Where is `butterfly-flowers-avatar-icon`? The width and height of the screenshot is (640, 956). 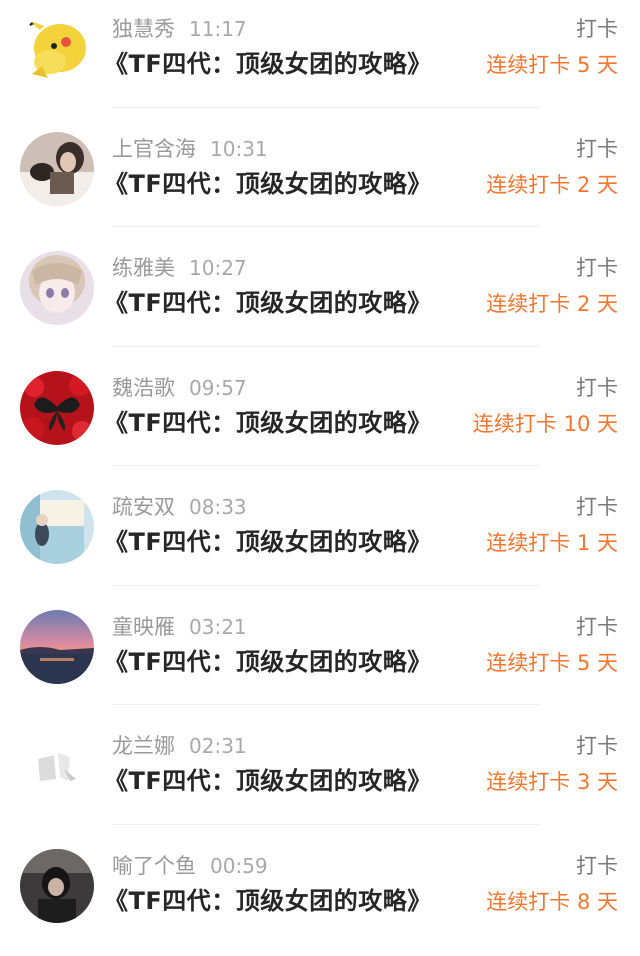 butterfly-flowers-avatar-icon is located at coordinates (57, 408).